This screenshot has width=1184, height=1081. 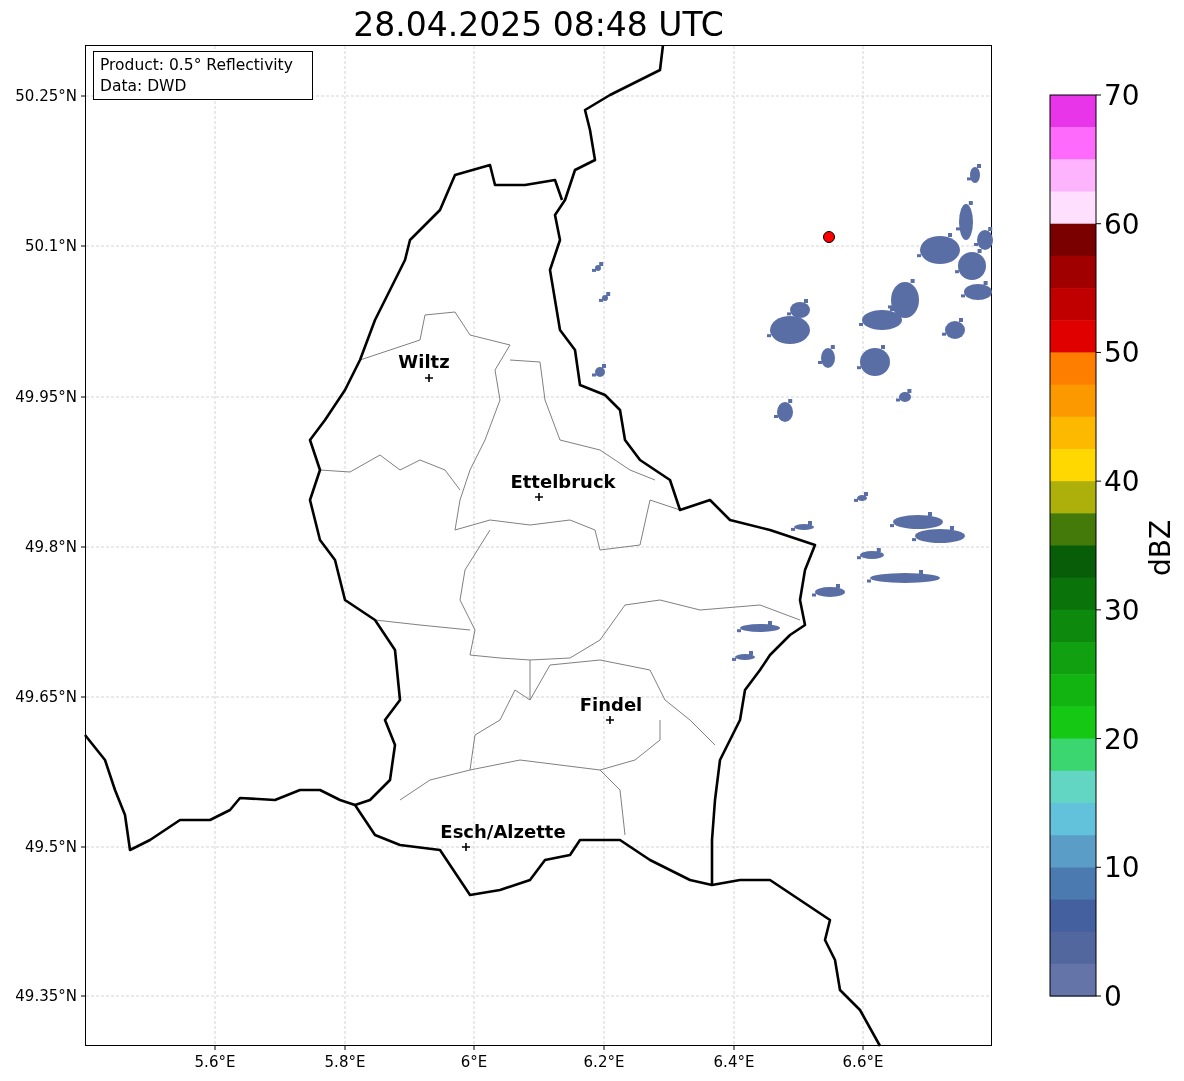 What do you see at coordinates (503, 831) in the screenshot?
I see `city-label: Esch/Alzette` at bounding box center [503, 831].